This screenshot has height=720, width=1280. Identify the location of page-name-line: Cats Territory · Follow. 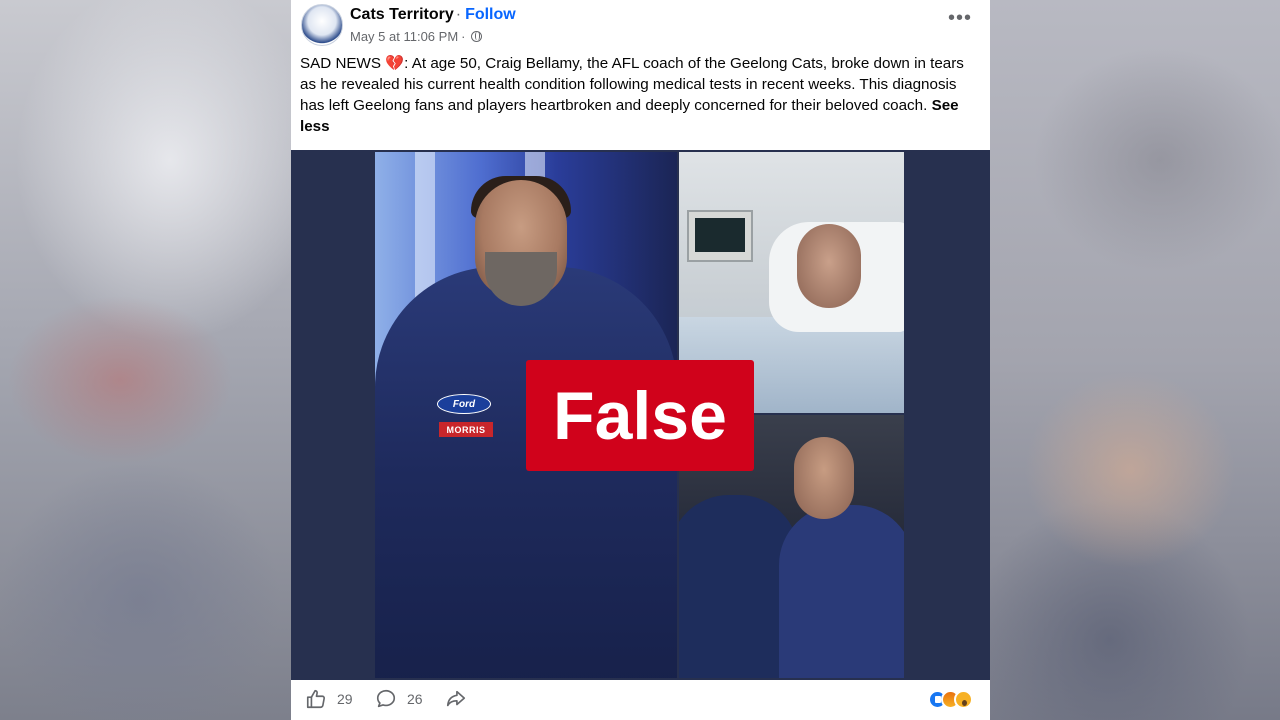
(433, 15).